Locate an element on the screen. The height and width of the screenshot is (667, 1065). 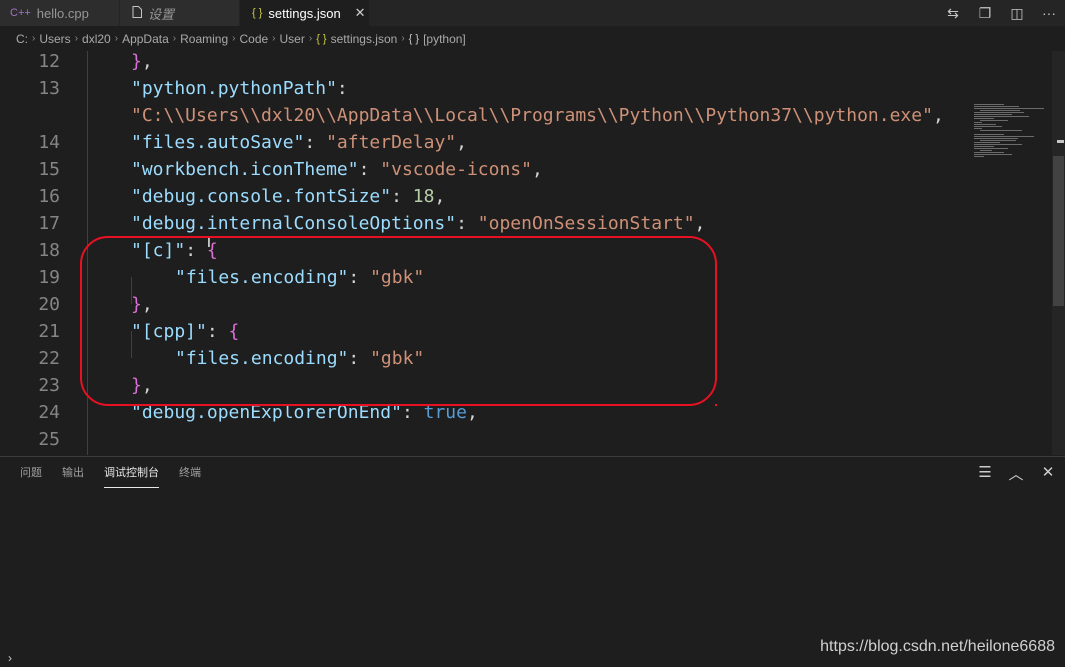
breadcrumb-item: User is located at coordinates (292, 39).